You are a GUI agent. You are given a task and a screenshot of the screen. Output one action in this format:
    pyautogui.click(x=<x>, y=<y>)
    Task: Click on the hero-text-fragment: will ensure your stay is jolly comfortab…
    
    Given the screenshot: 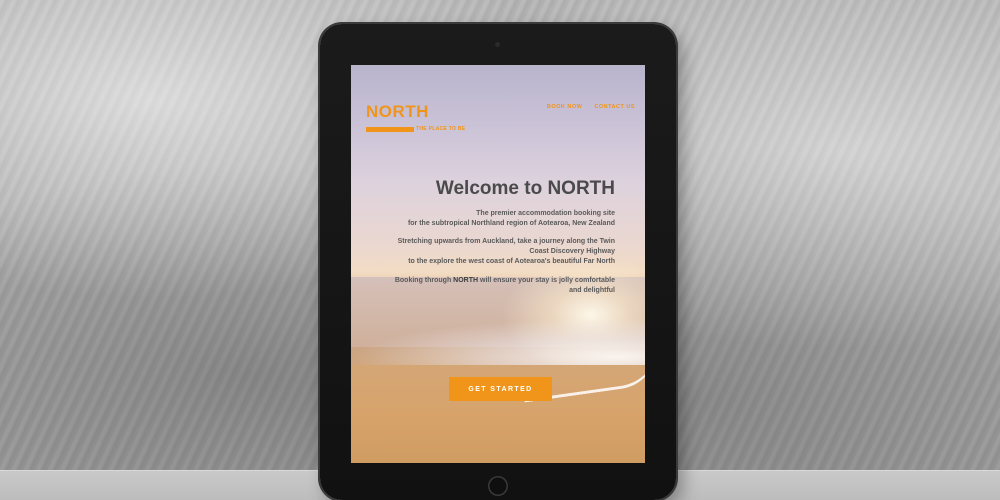 What is the action you would take?
    pyautogui.click(x=546, y=280)
    